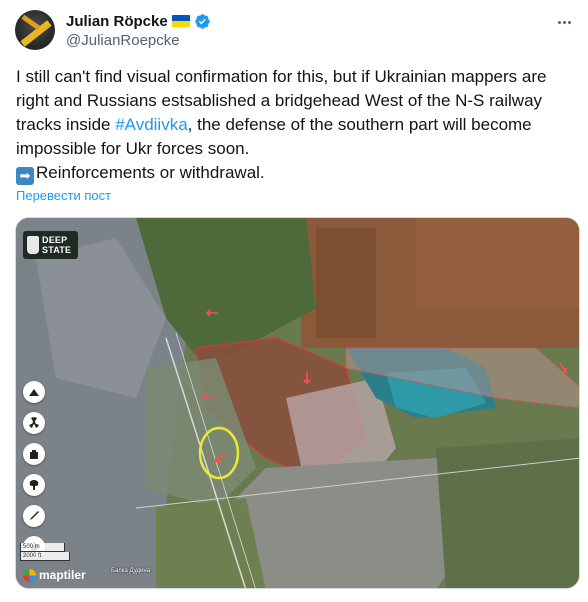 This screenshot has height=602, width=588. What do you see at coordinates (150, 172) in the screenshot?
I see `tweet-text-line2: Reinforcements or withdrawal.` at bounding box center [150, 172].